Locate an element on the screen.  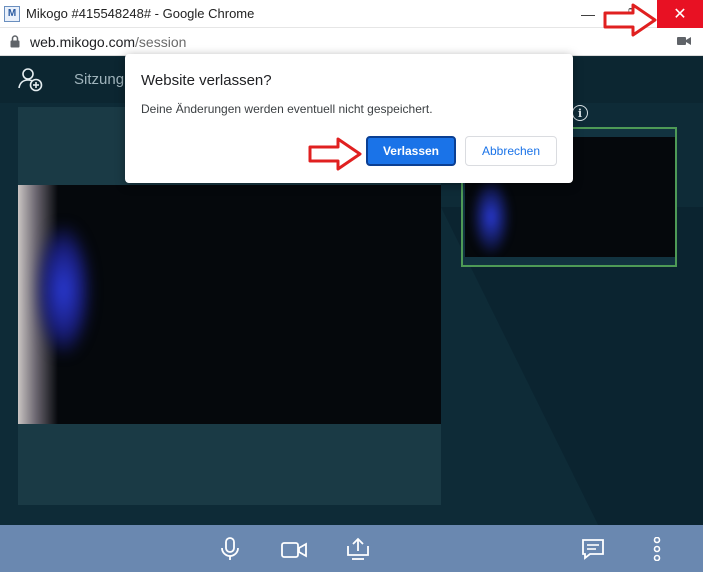
url-host: web.mikogo.com is located at coordinates (83, 41).